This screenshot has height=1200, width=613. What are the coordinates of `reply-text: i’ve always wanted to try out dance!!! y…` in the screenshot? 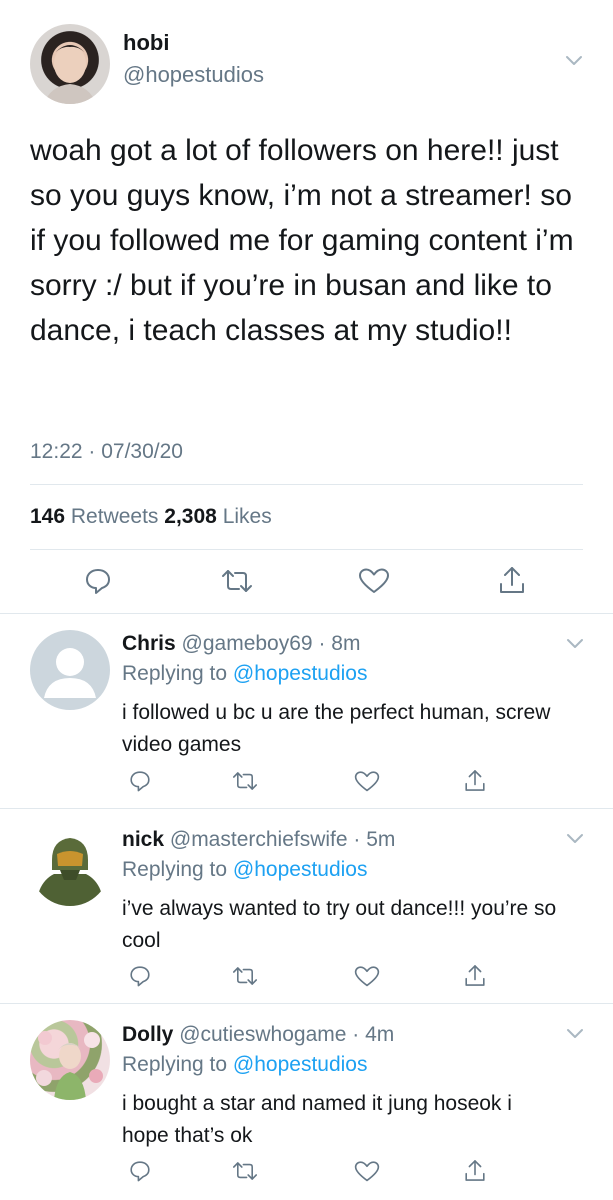 It's located at (339, 924).